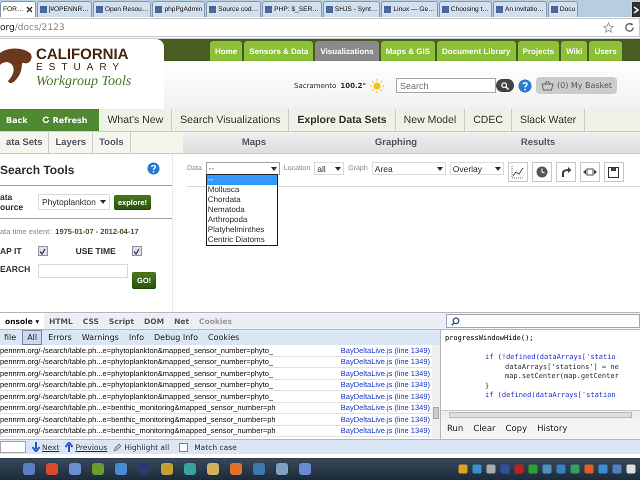  I want to click on find-field, so click(13, 447).